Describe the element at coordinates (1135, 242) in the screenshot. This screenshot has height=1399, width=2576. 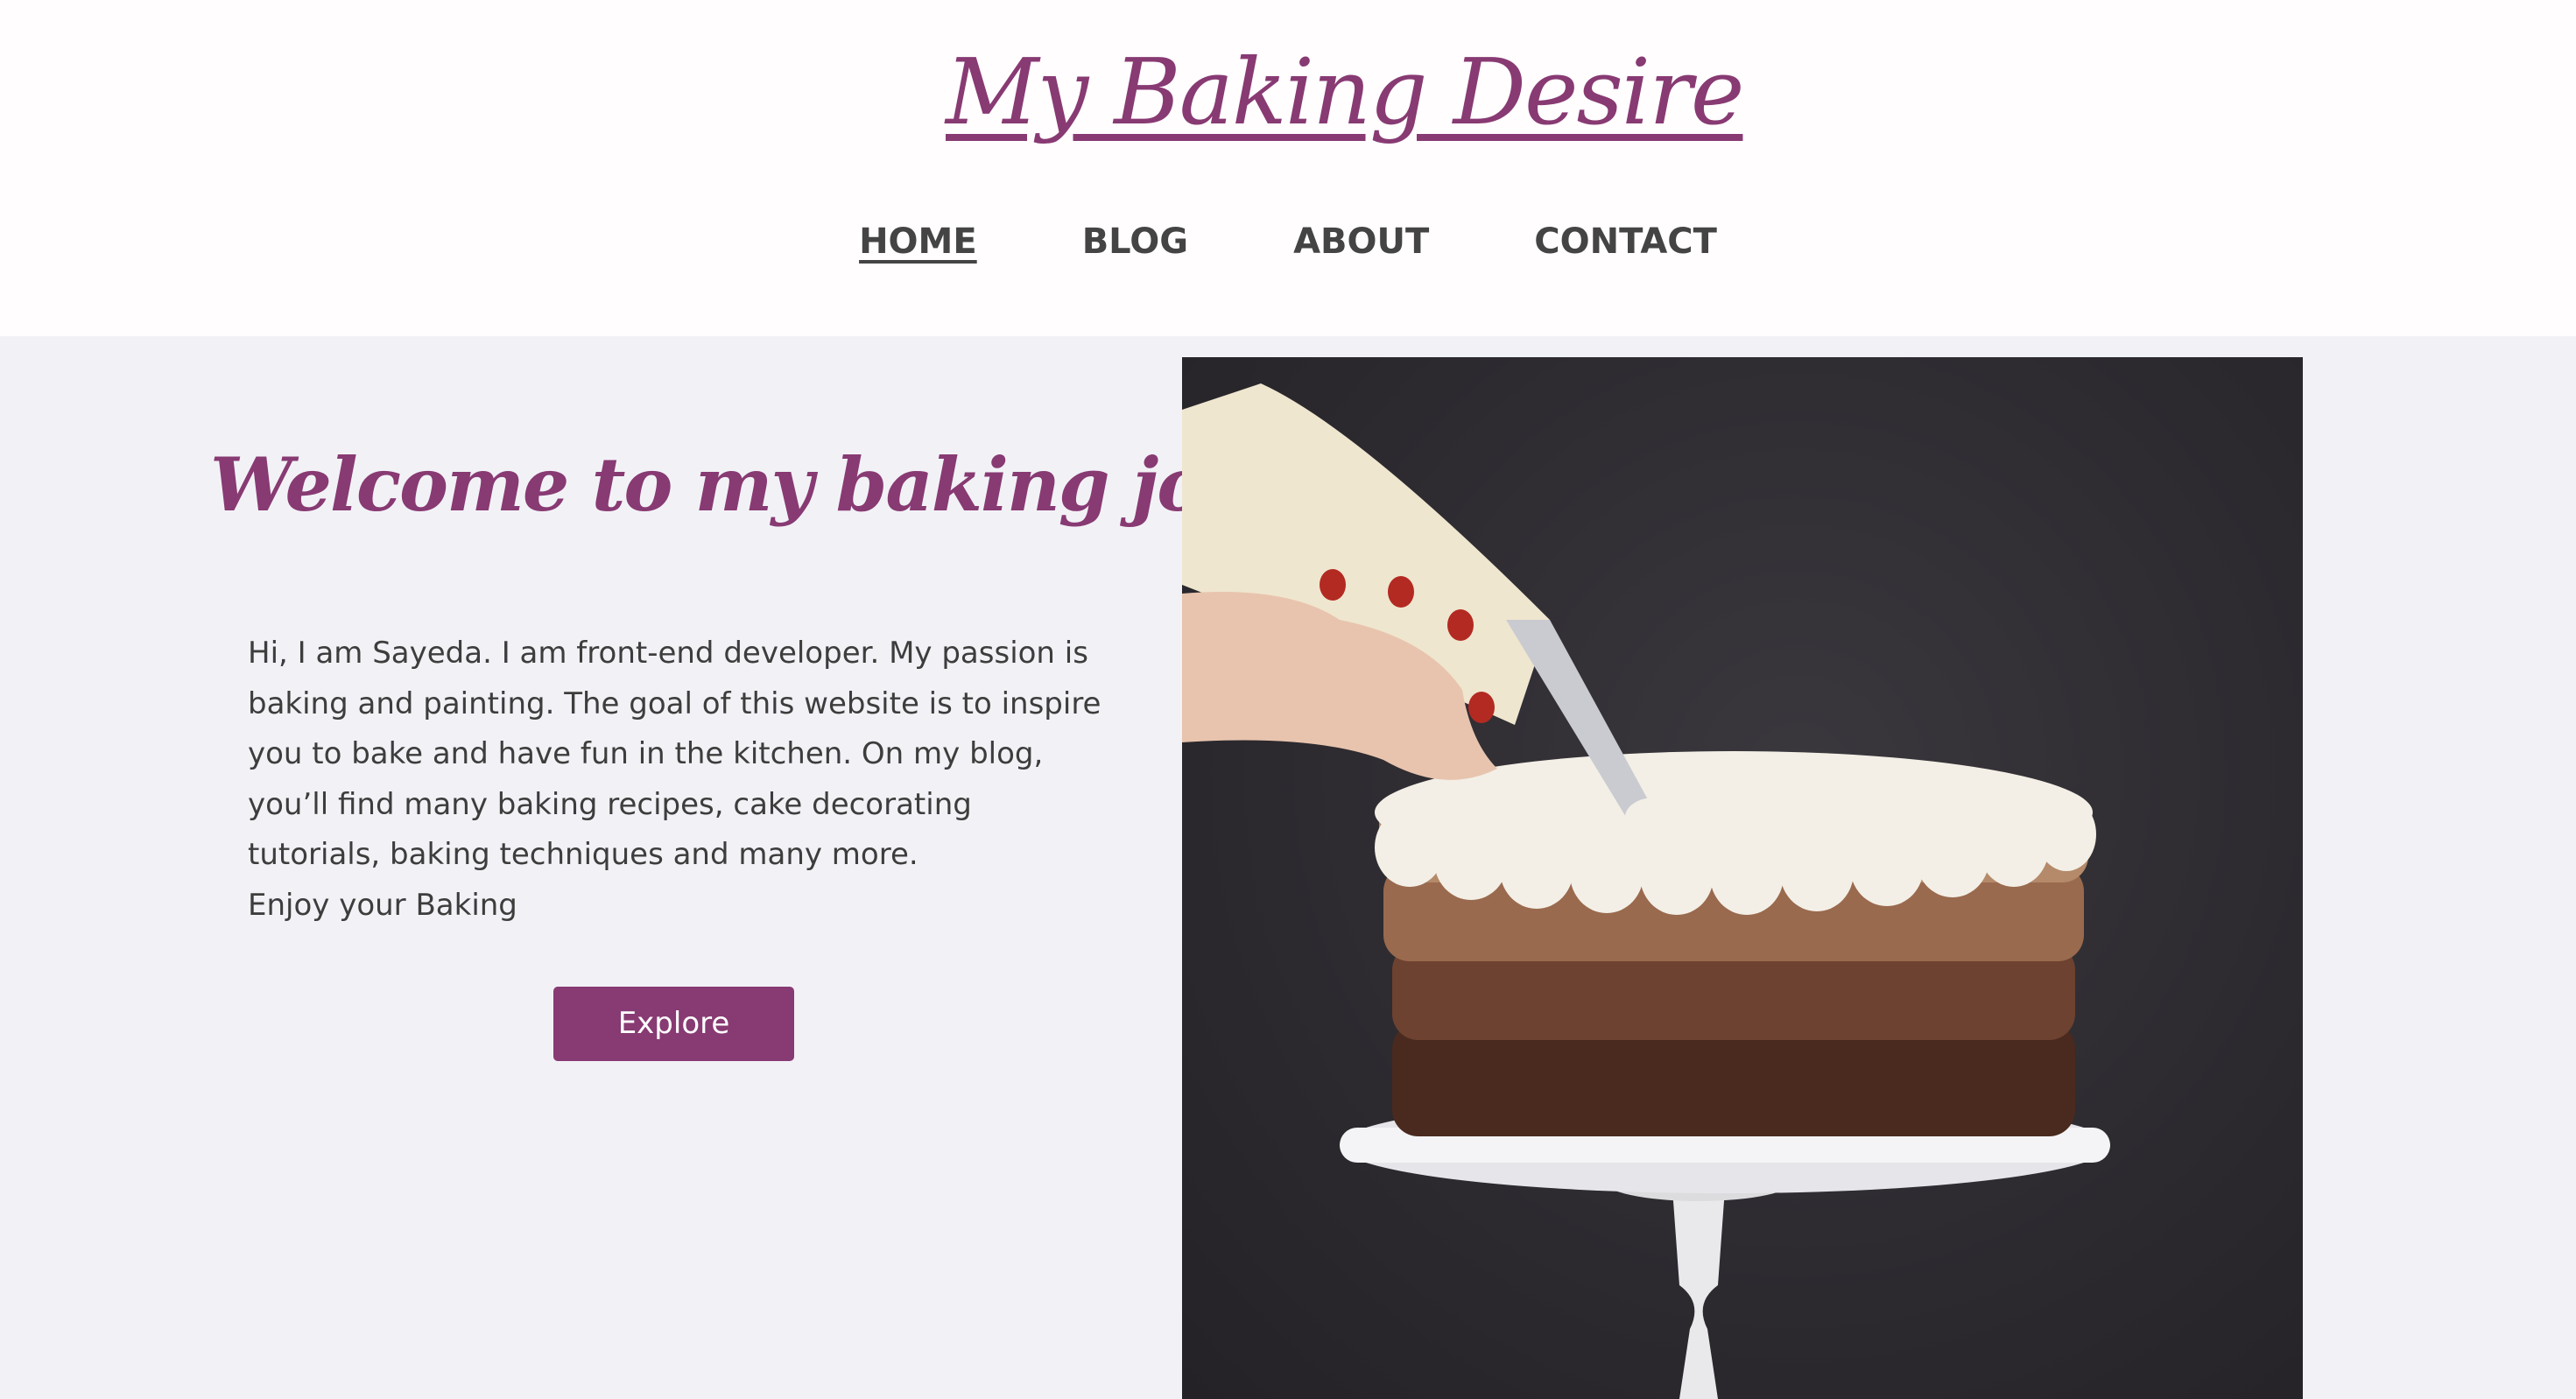
I see `nav-blog: BLOG` at that location.